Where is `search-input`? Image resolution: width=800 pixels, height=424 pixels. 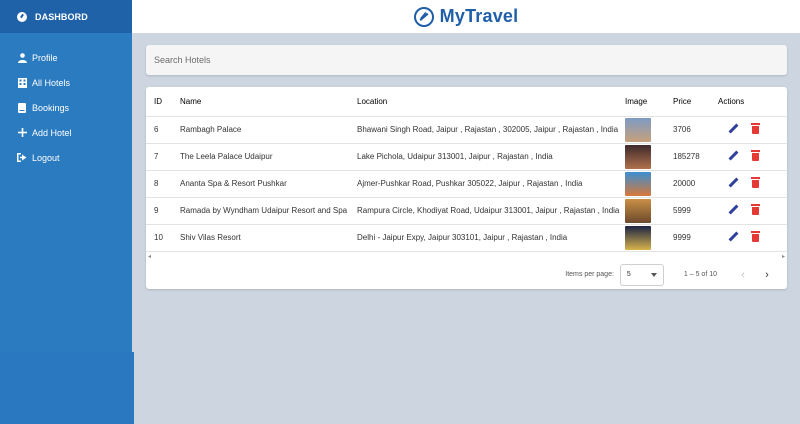
search-input is located at coordinates (470, 60).